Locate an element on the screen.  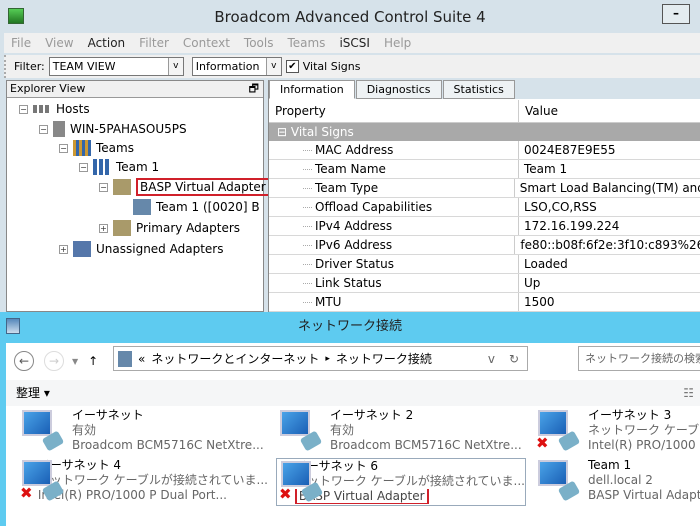
adapter-icon is located at coordinates (82, 249).